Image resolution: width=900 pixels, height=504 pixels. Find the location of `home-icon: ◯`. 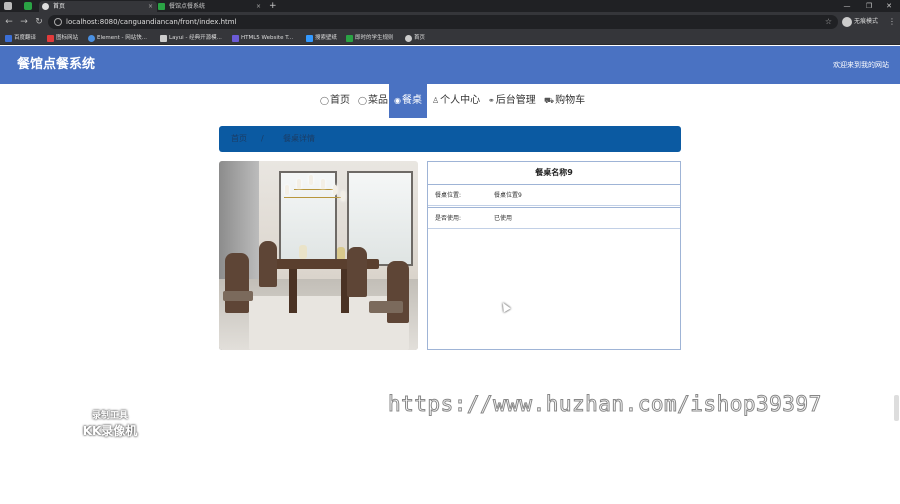

home-icon: ◯ is located at coordinates (324, 100).